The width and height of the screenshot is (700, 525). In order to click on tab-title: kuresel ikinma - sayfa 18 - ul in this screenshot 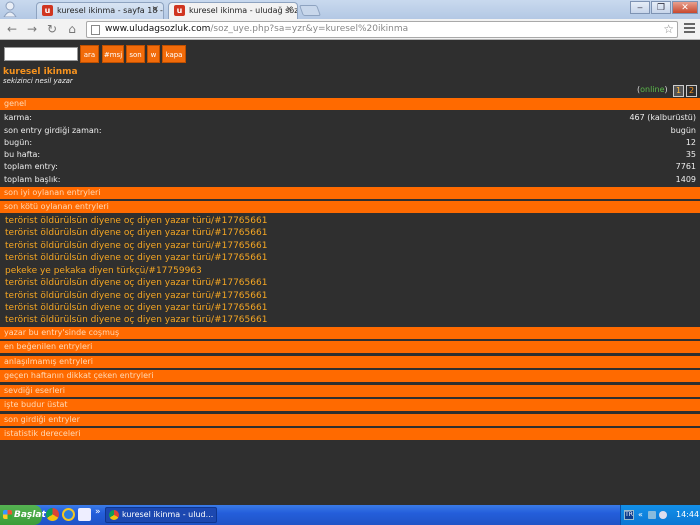, I will do `click(110, 10)`.